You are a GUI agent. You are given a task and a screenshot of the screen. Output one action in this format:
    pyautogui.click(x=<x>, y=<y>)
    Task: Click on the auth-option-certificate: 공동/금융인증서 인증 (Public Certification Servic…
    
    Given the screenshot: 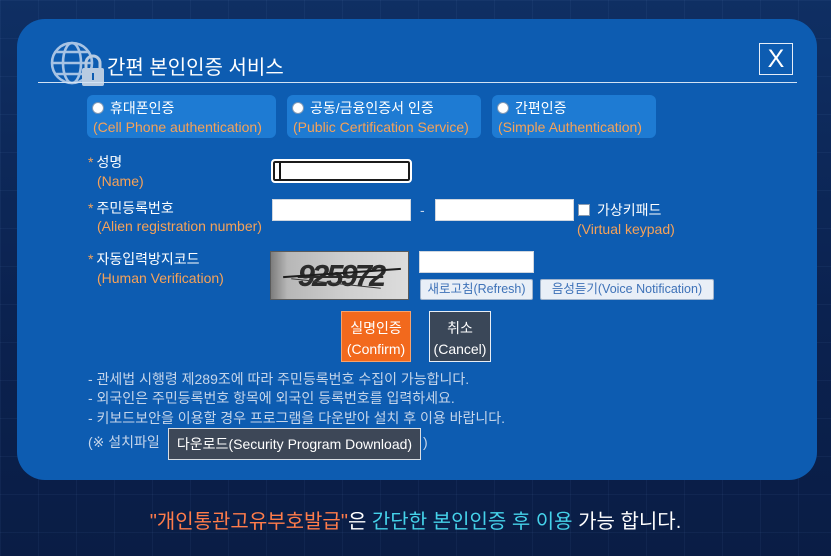 What is the action you would take?
    pyautogui.click(x=384, y=116)
    